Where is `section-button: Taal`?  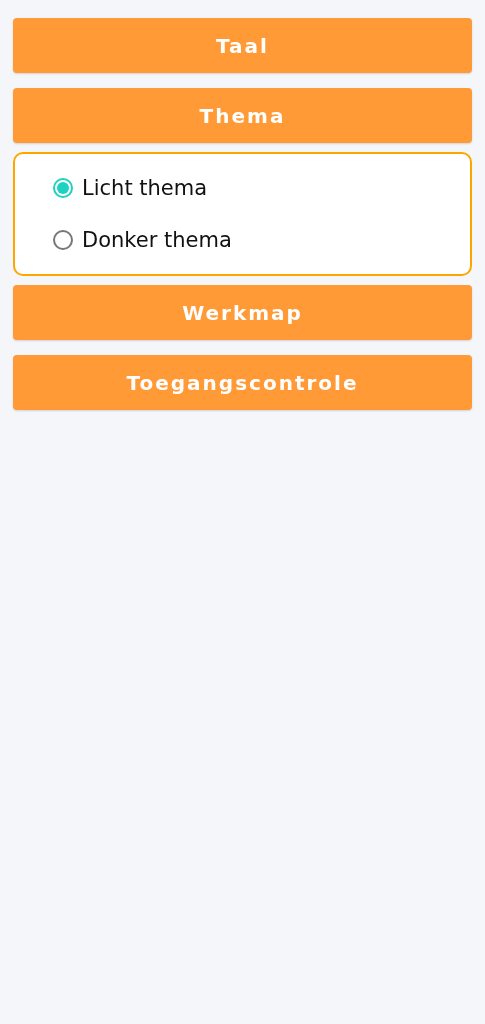 section-button: Taal is located at coordinates (242, 45).